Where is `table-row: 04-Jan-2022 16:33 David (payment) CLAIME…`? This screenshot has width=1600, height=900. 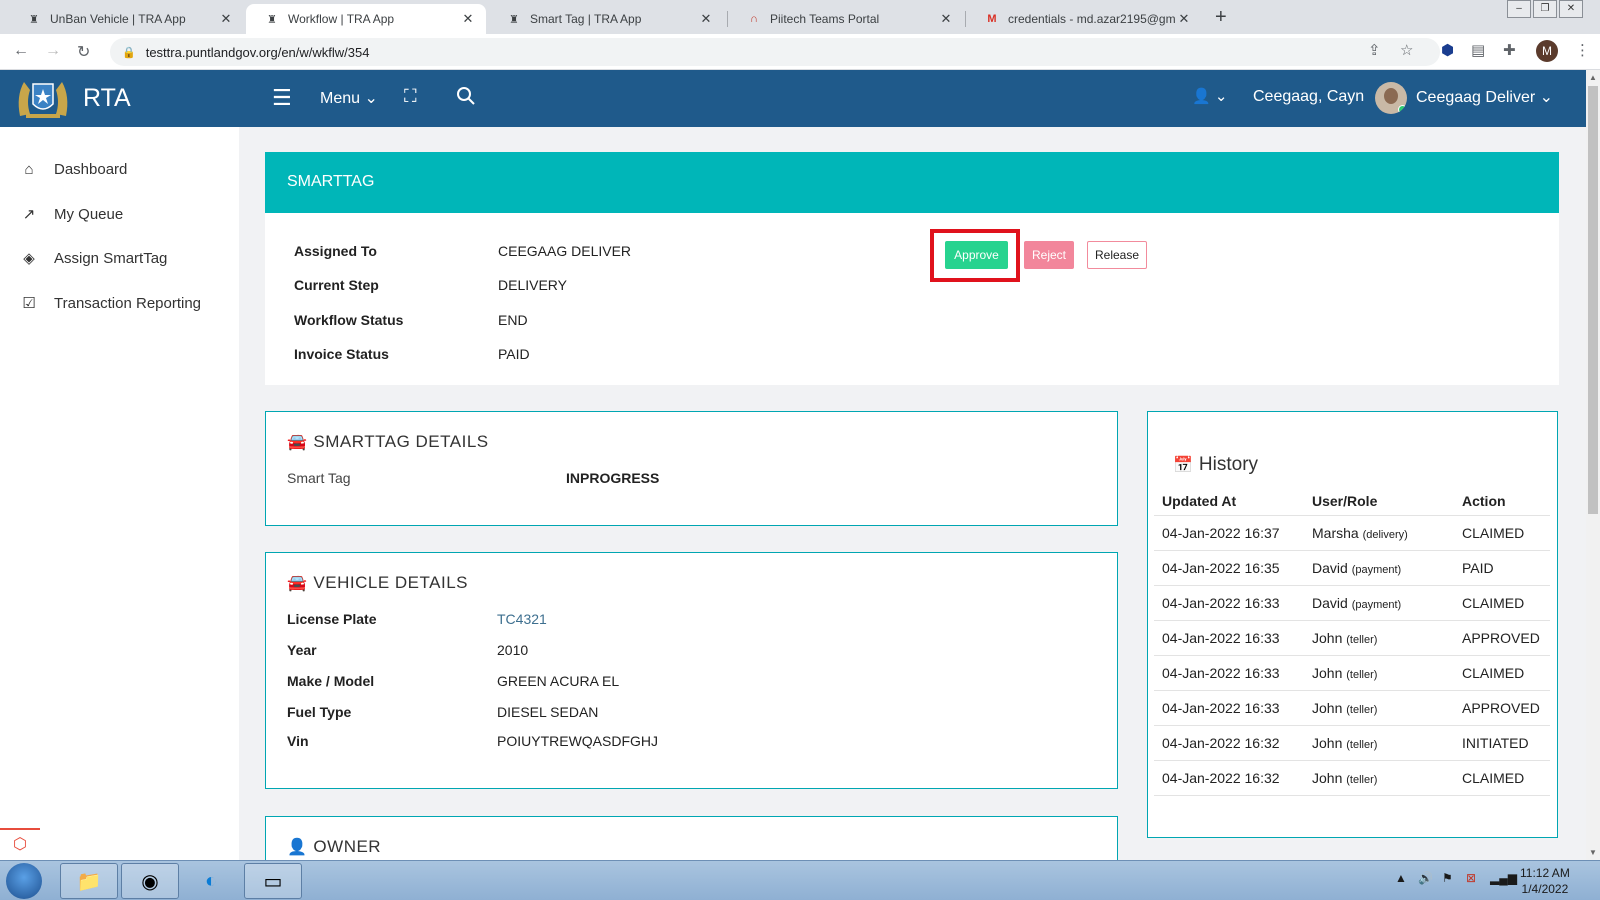
table-row: 04-Jan-2022 16:33 David (payment) CLAIME… is located at coordinates (1352, 602).